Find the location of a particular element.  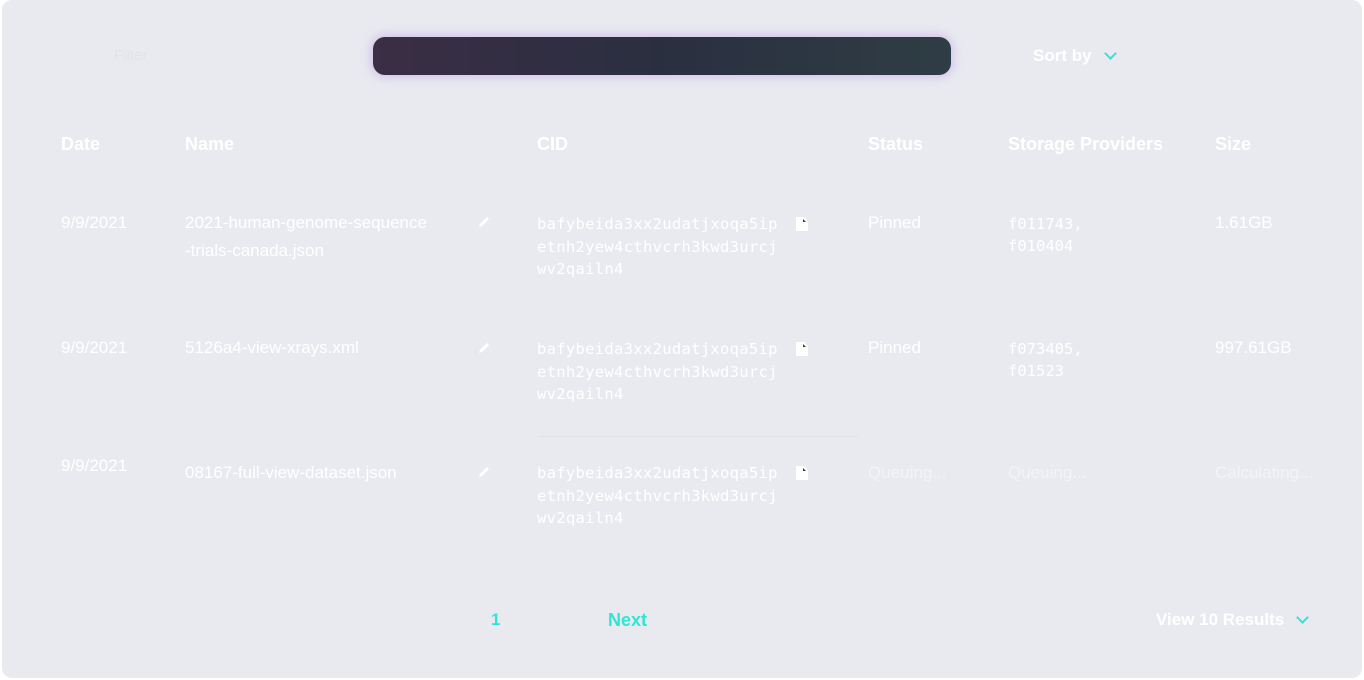

row-1-provider-1: f011743, is located at coordinates (1045, 224).